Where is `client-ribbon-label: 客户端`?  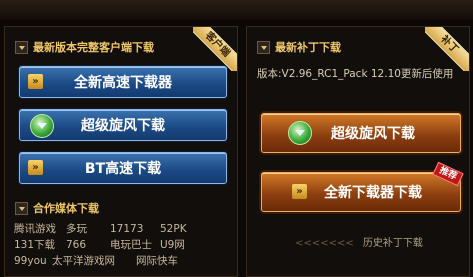 client-ribbon-label: 客户端 is located at coordinates (215, 49).